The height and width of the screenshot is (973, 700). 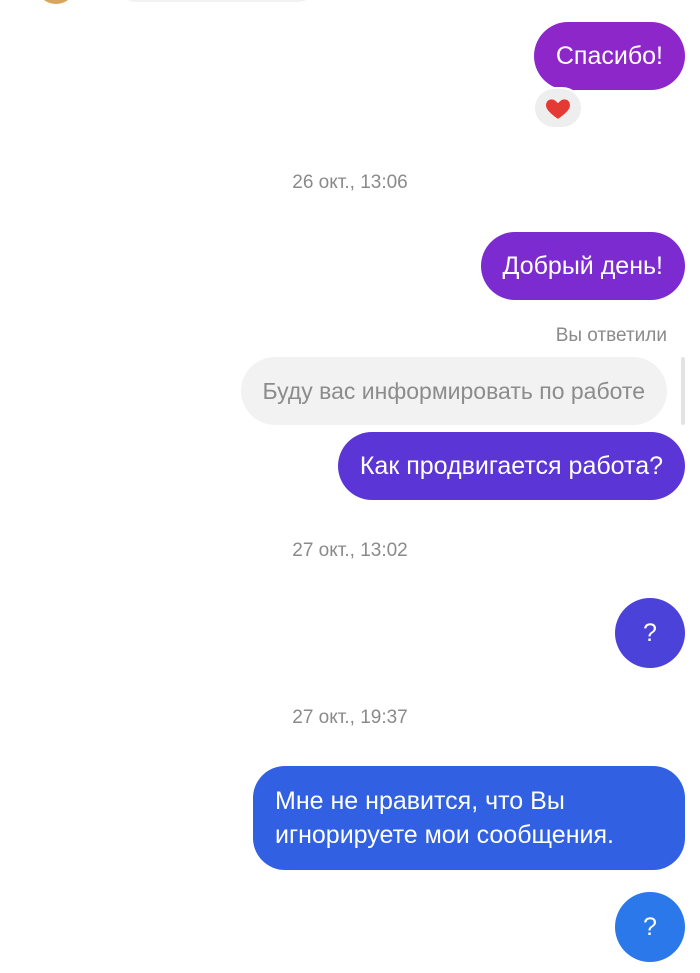 I want to click on outgoing-message-bubble: Добрый день!, so click(x=582, y=266).